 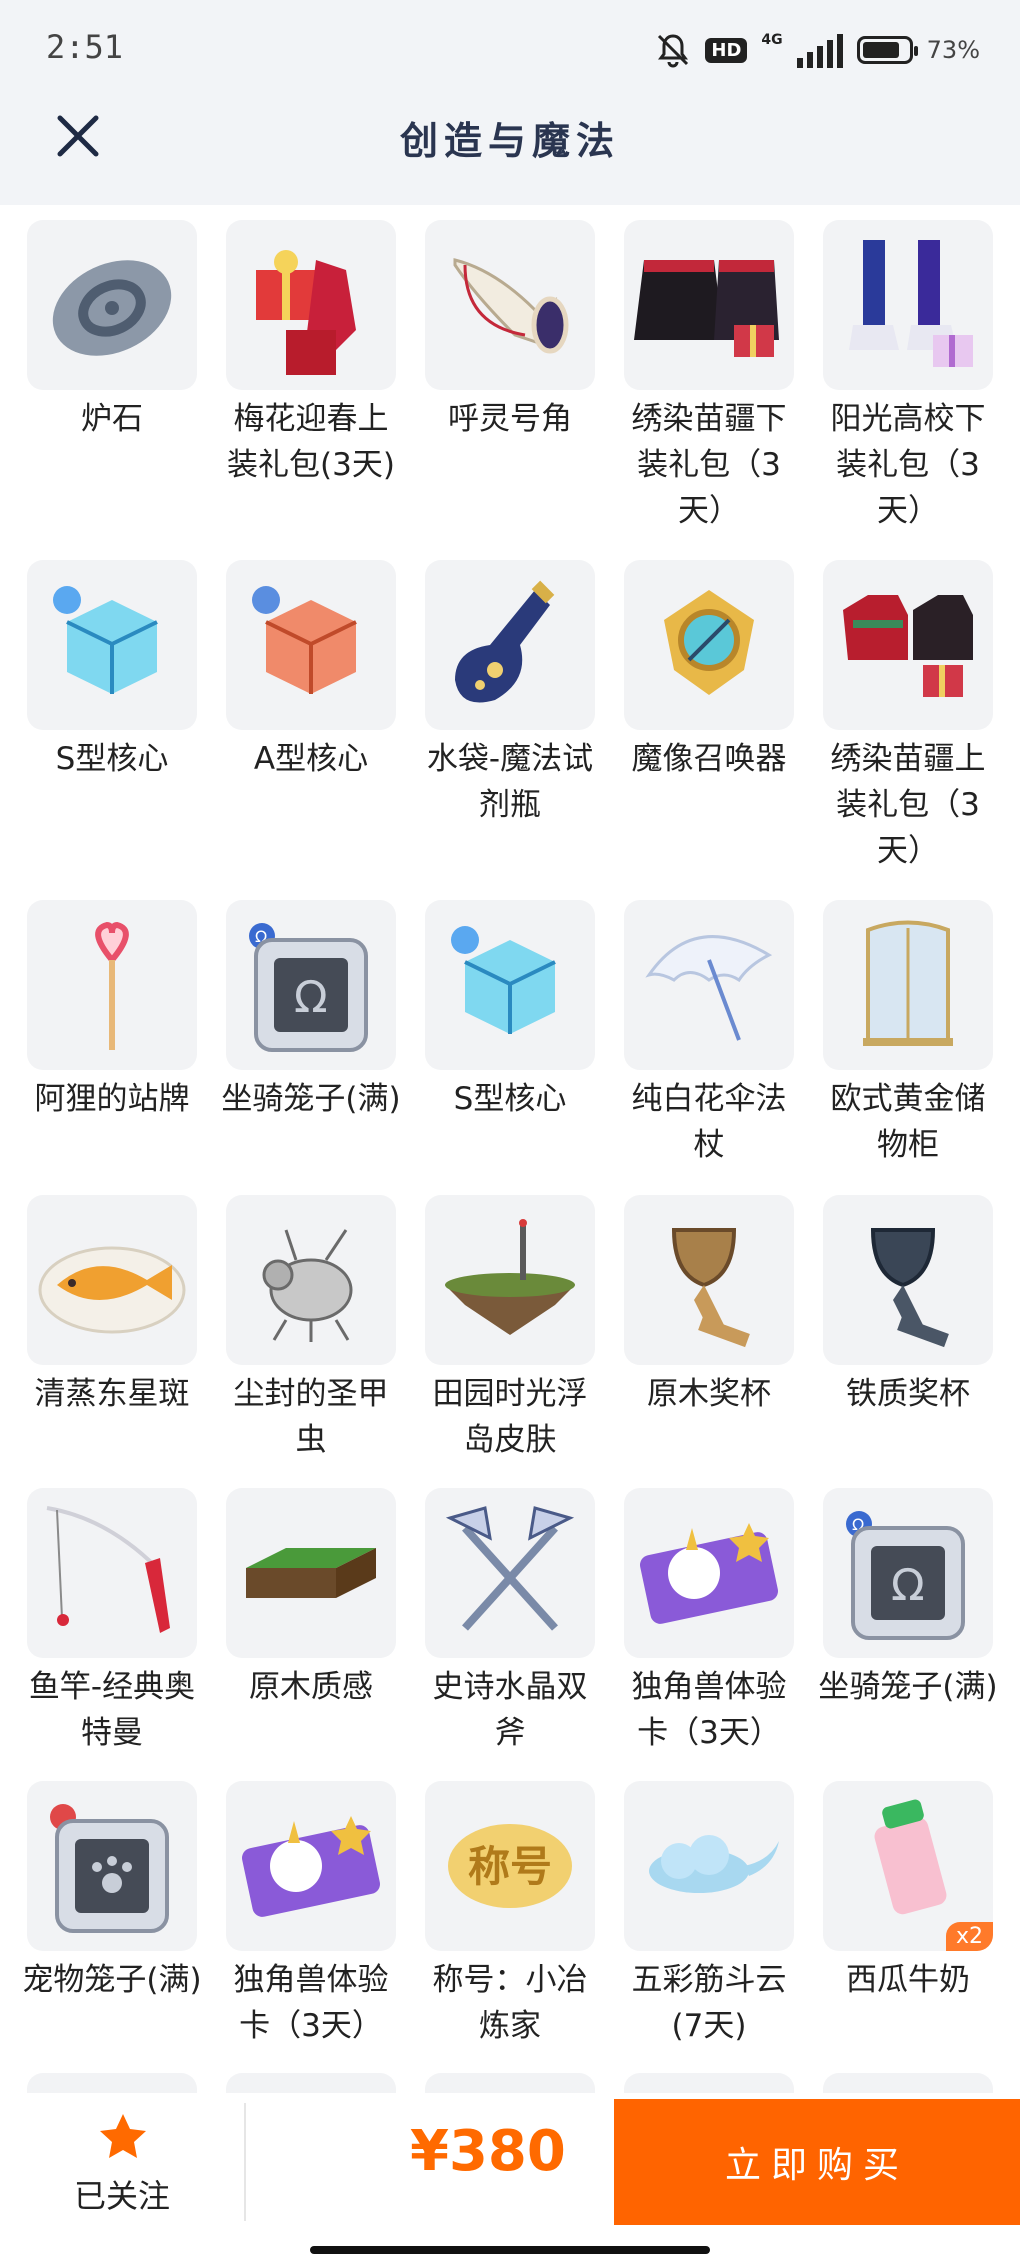 I want to click on grid-item: 水袋-魔法试剂瓶, so click(x=510, y=694).